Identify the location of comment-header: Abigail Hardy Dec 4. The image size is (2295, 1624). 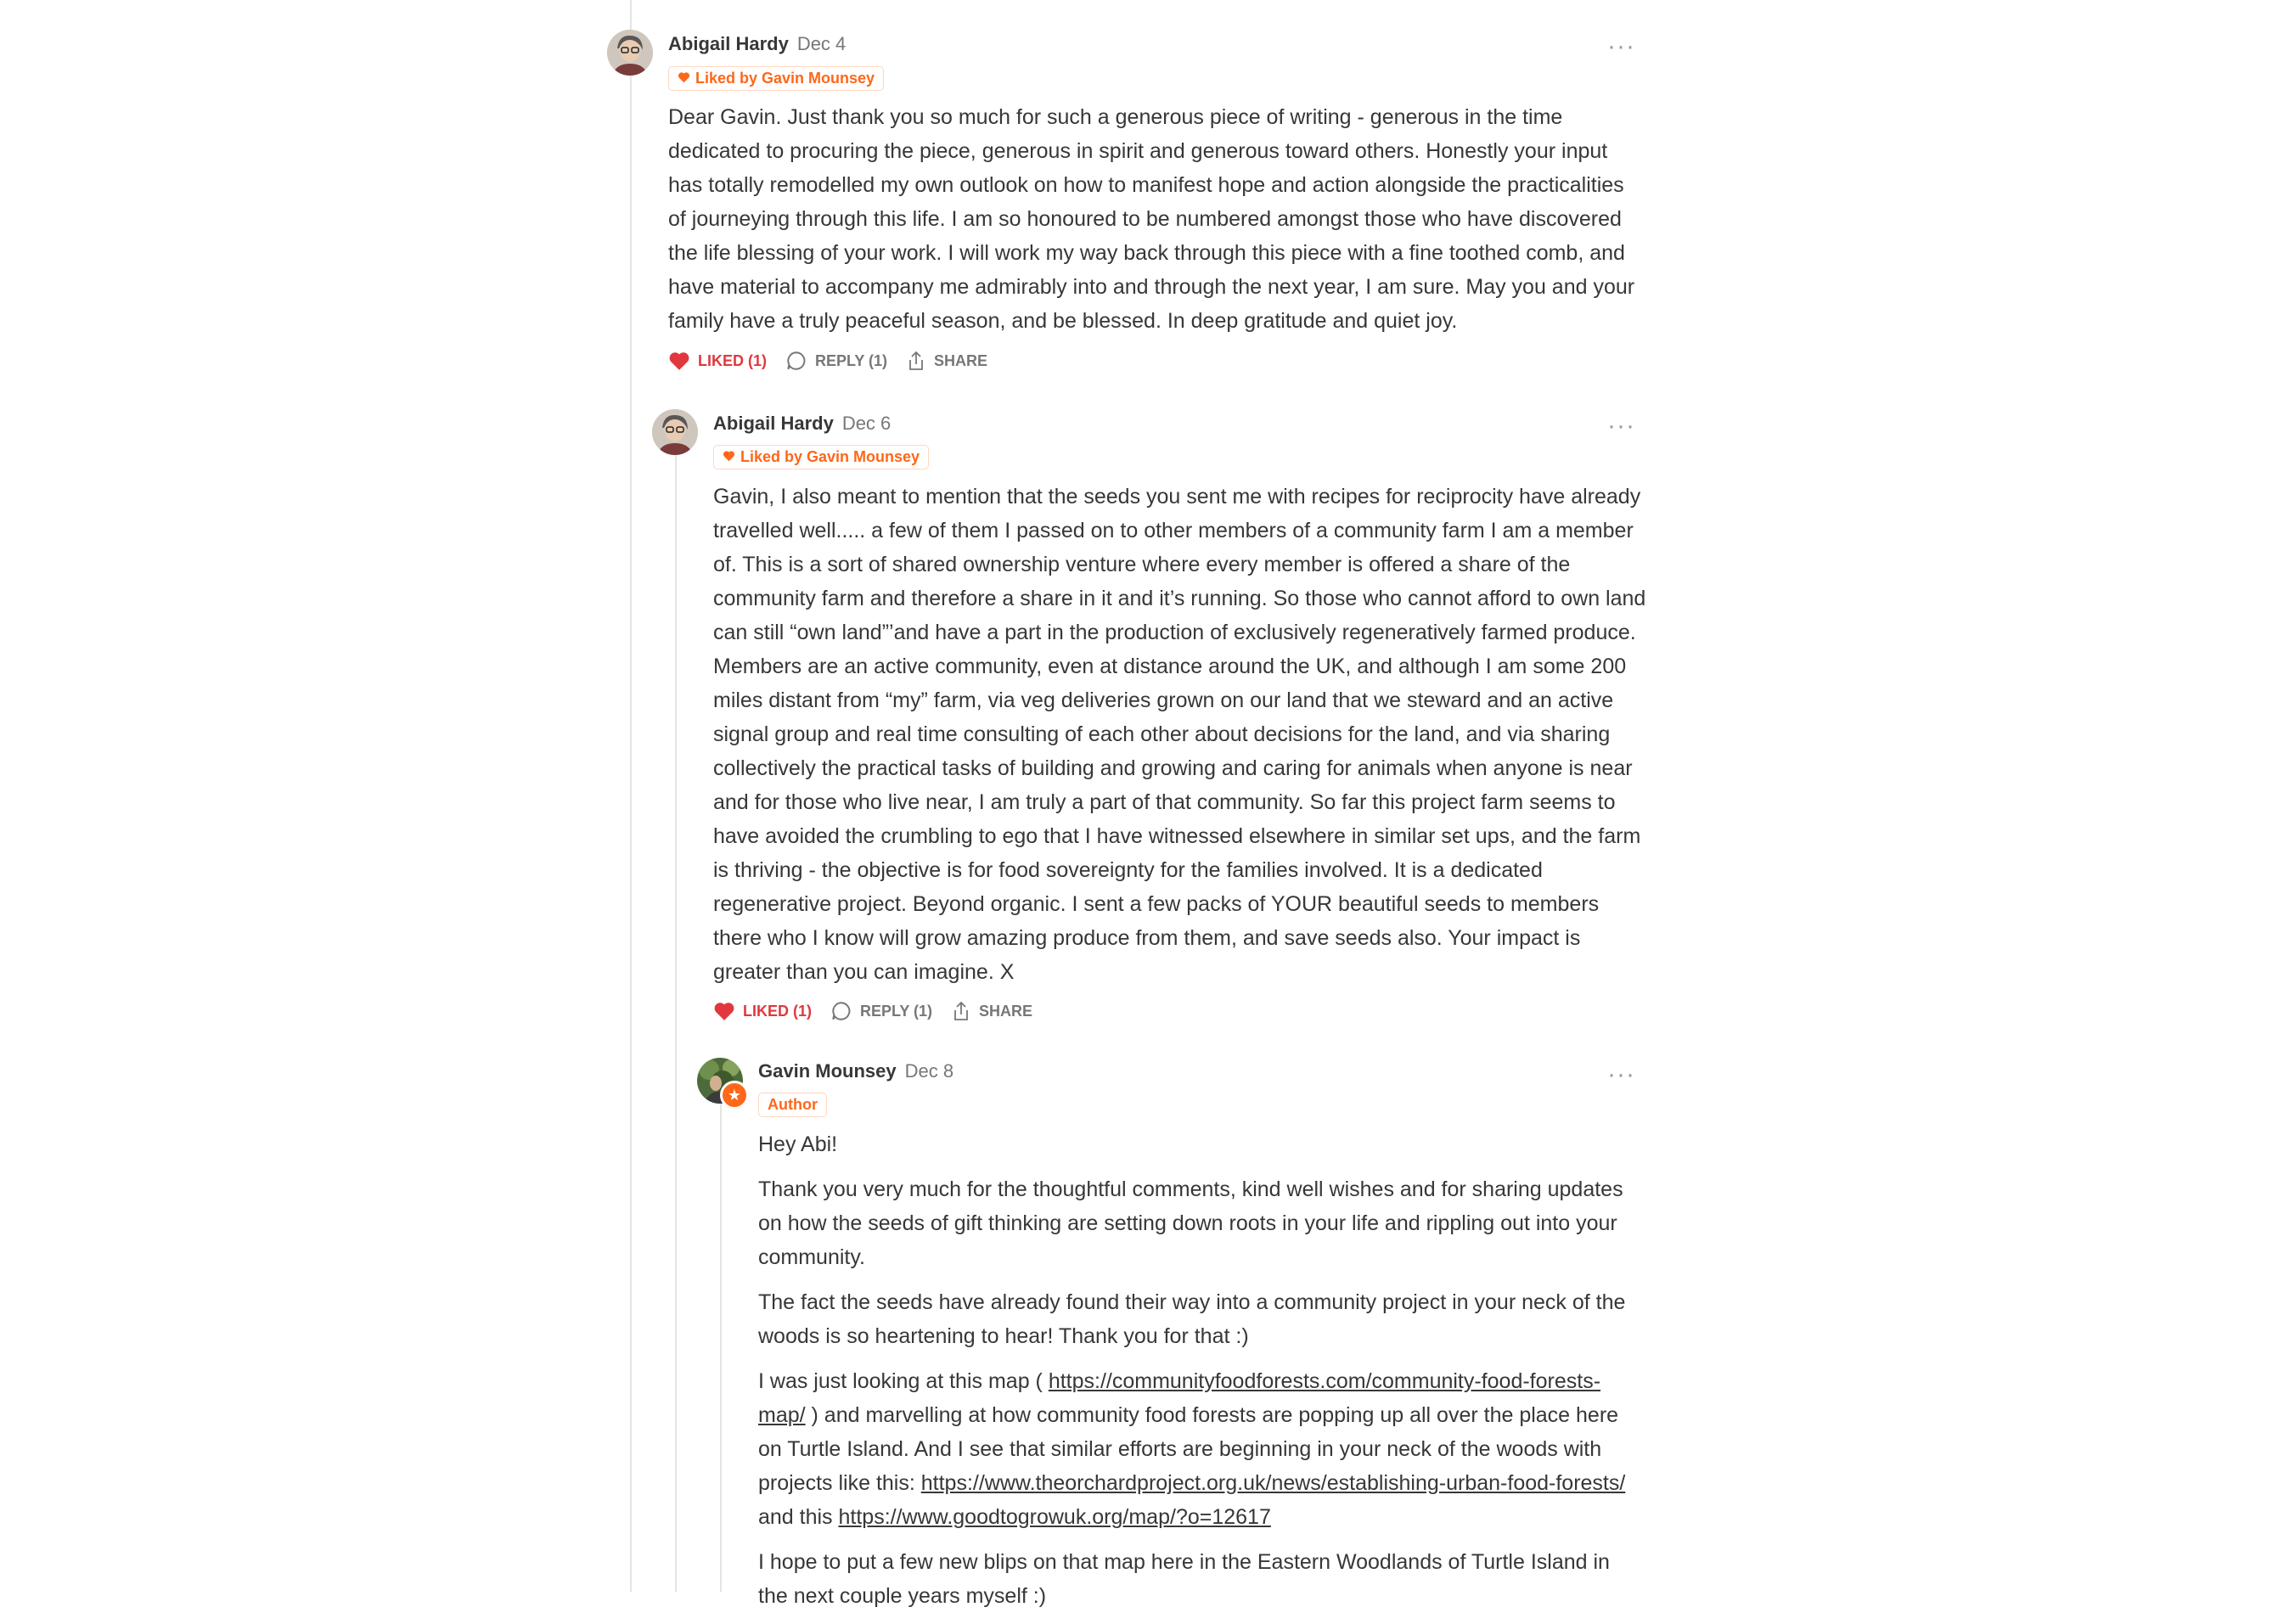
(757, 44).